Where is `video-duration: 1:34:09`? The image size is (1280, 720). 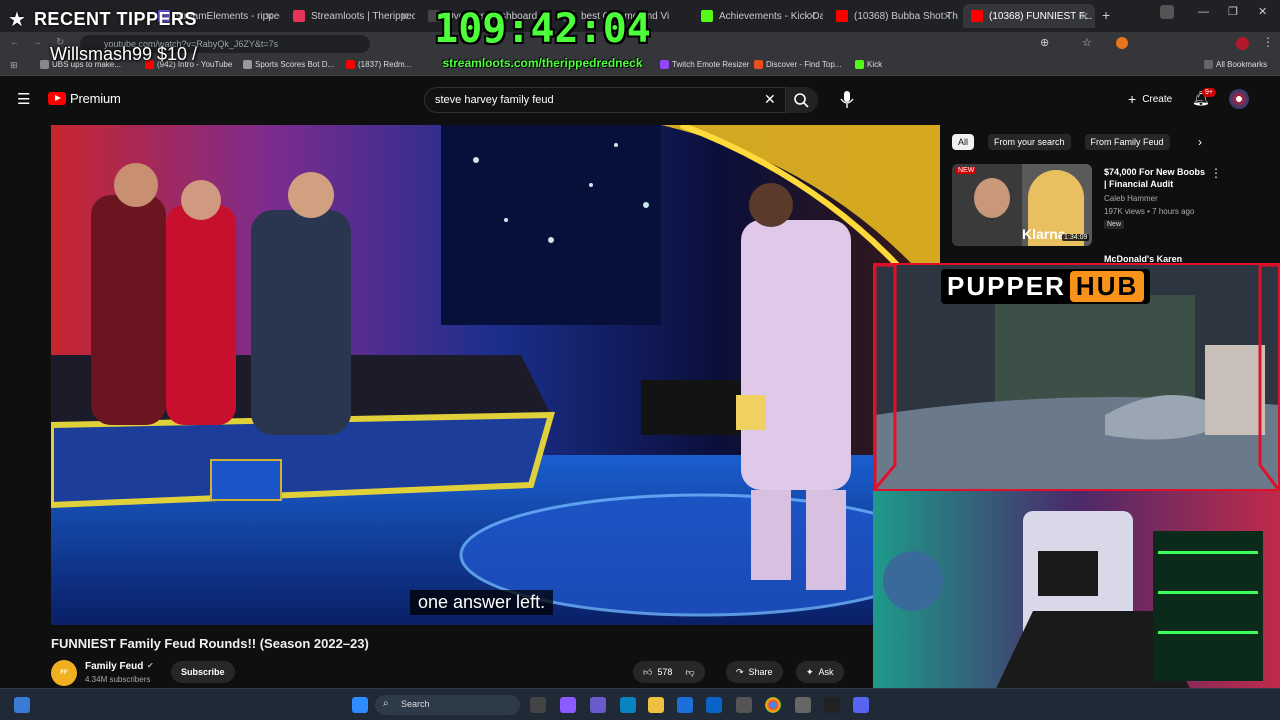 video-duration: 1:34:09 is located at coordinates (1076, 237).